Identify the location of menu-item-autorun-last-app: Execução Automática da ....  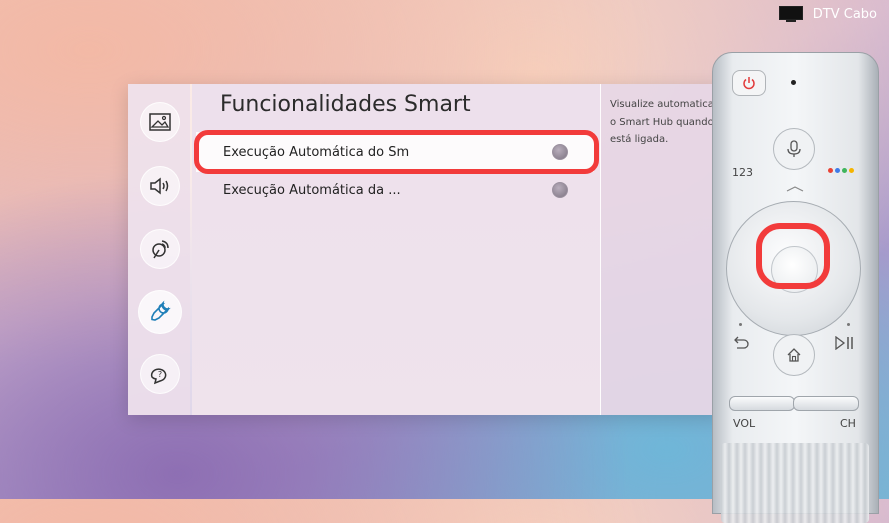
(395, 190).